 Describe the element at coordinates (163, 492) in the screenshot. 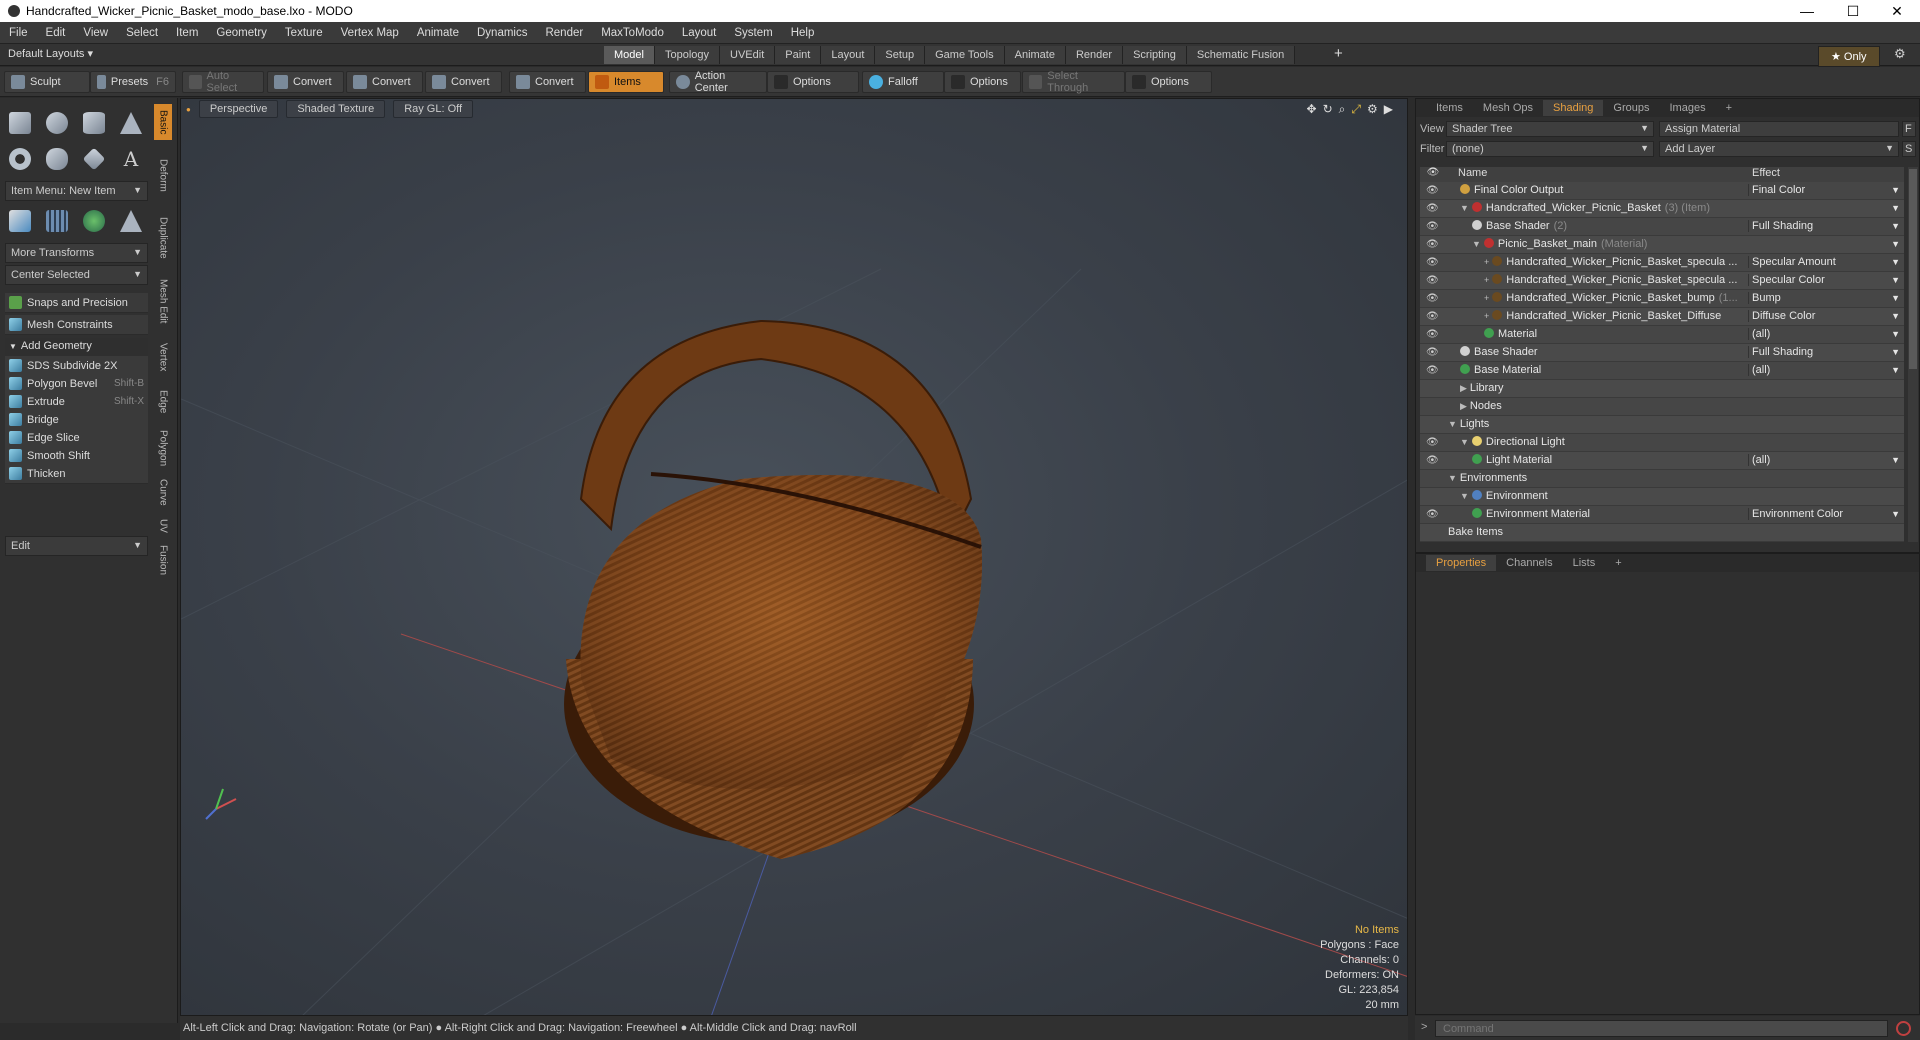

I see `vtab-curve: Curve` at that location.